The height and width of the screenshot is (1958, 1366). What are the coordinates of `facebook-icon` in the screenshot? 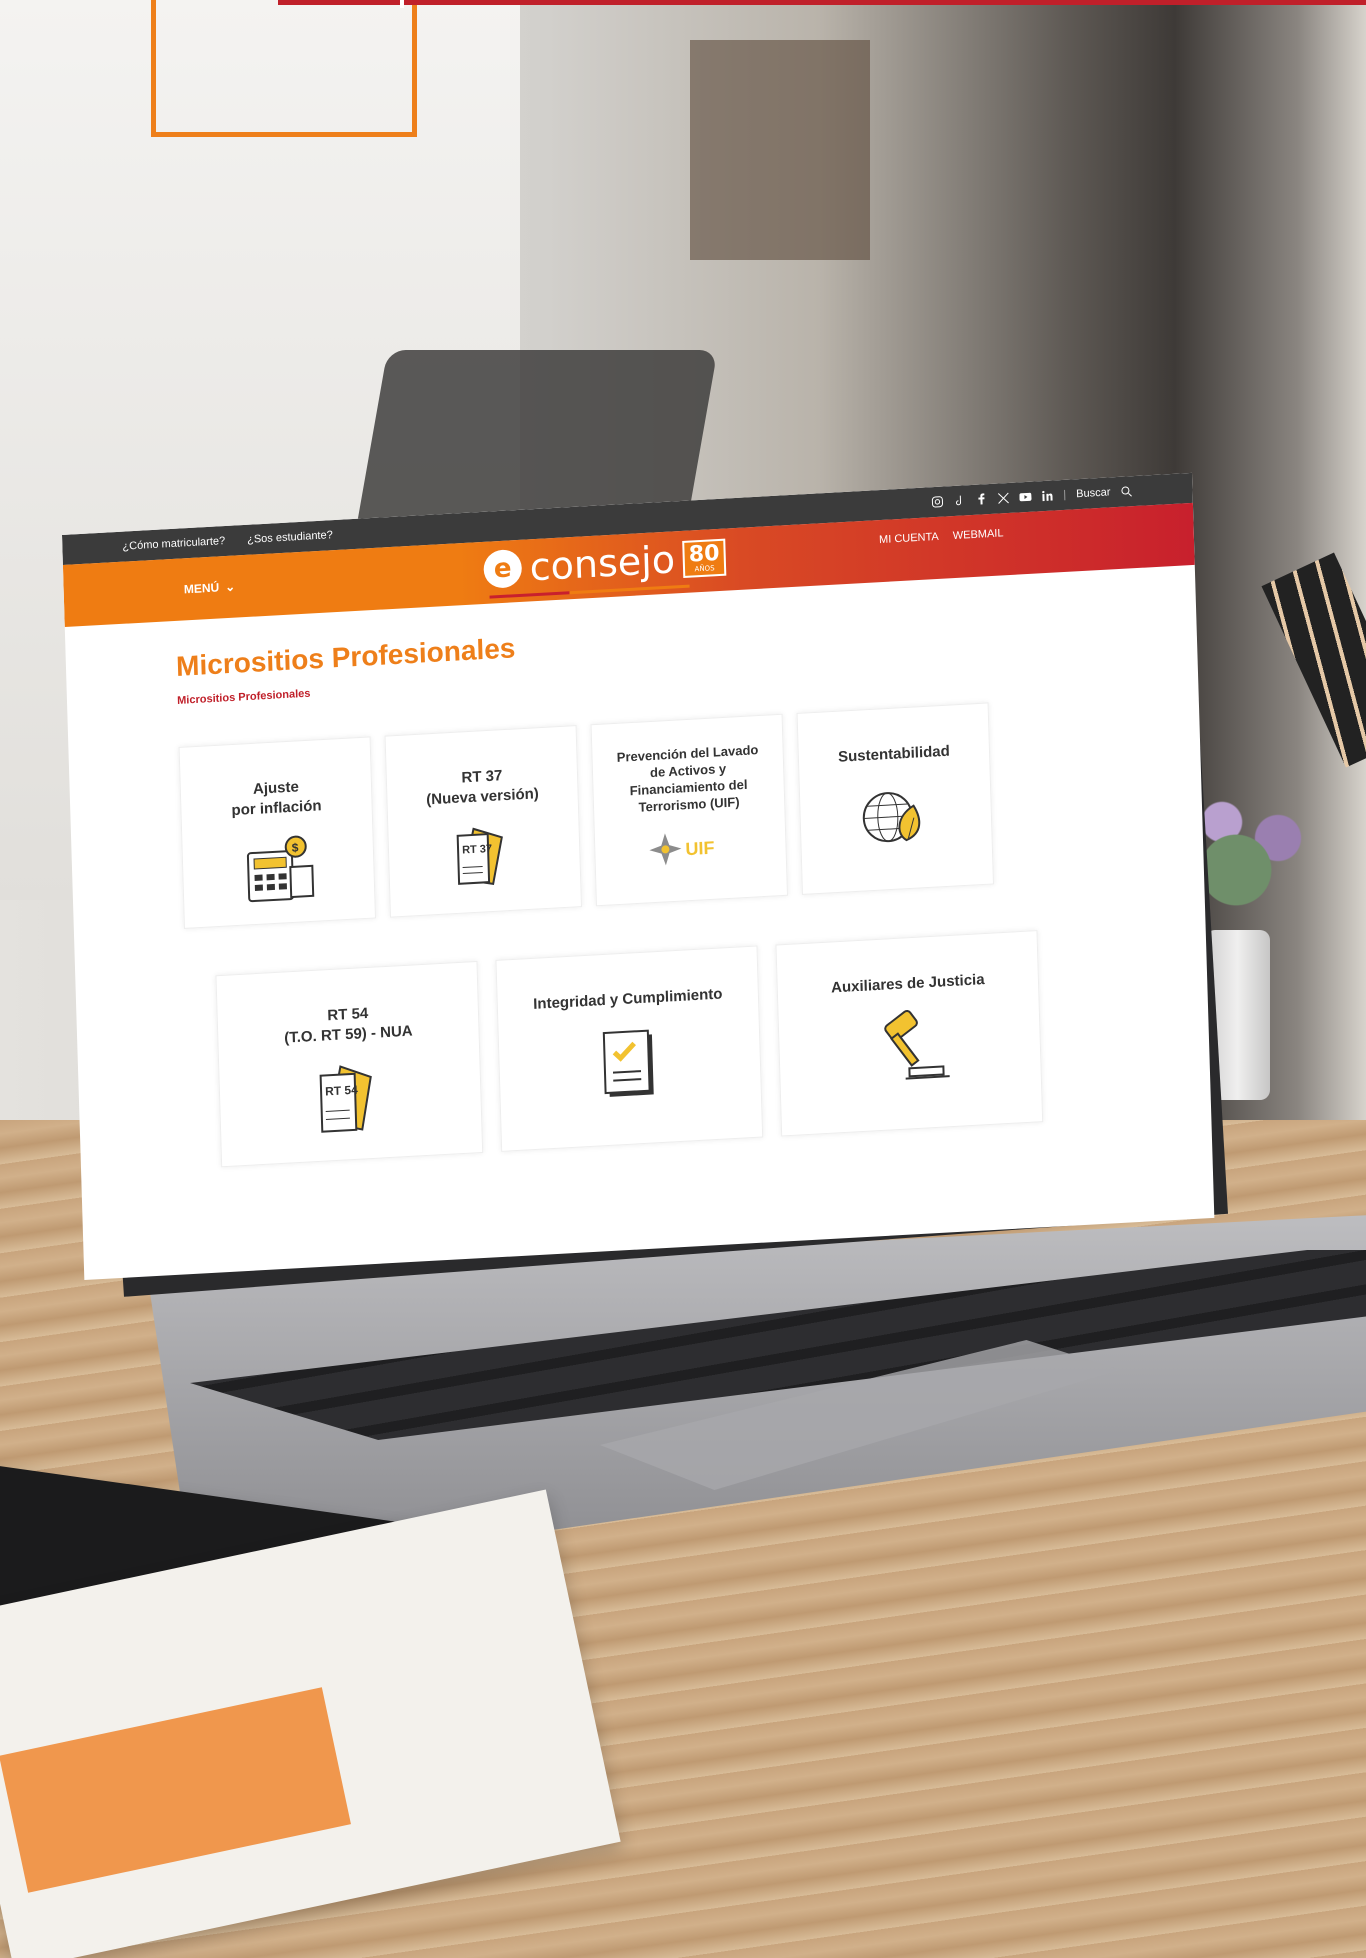 It's located at (981, 499).